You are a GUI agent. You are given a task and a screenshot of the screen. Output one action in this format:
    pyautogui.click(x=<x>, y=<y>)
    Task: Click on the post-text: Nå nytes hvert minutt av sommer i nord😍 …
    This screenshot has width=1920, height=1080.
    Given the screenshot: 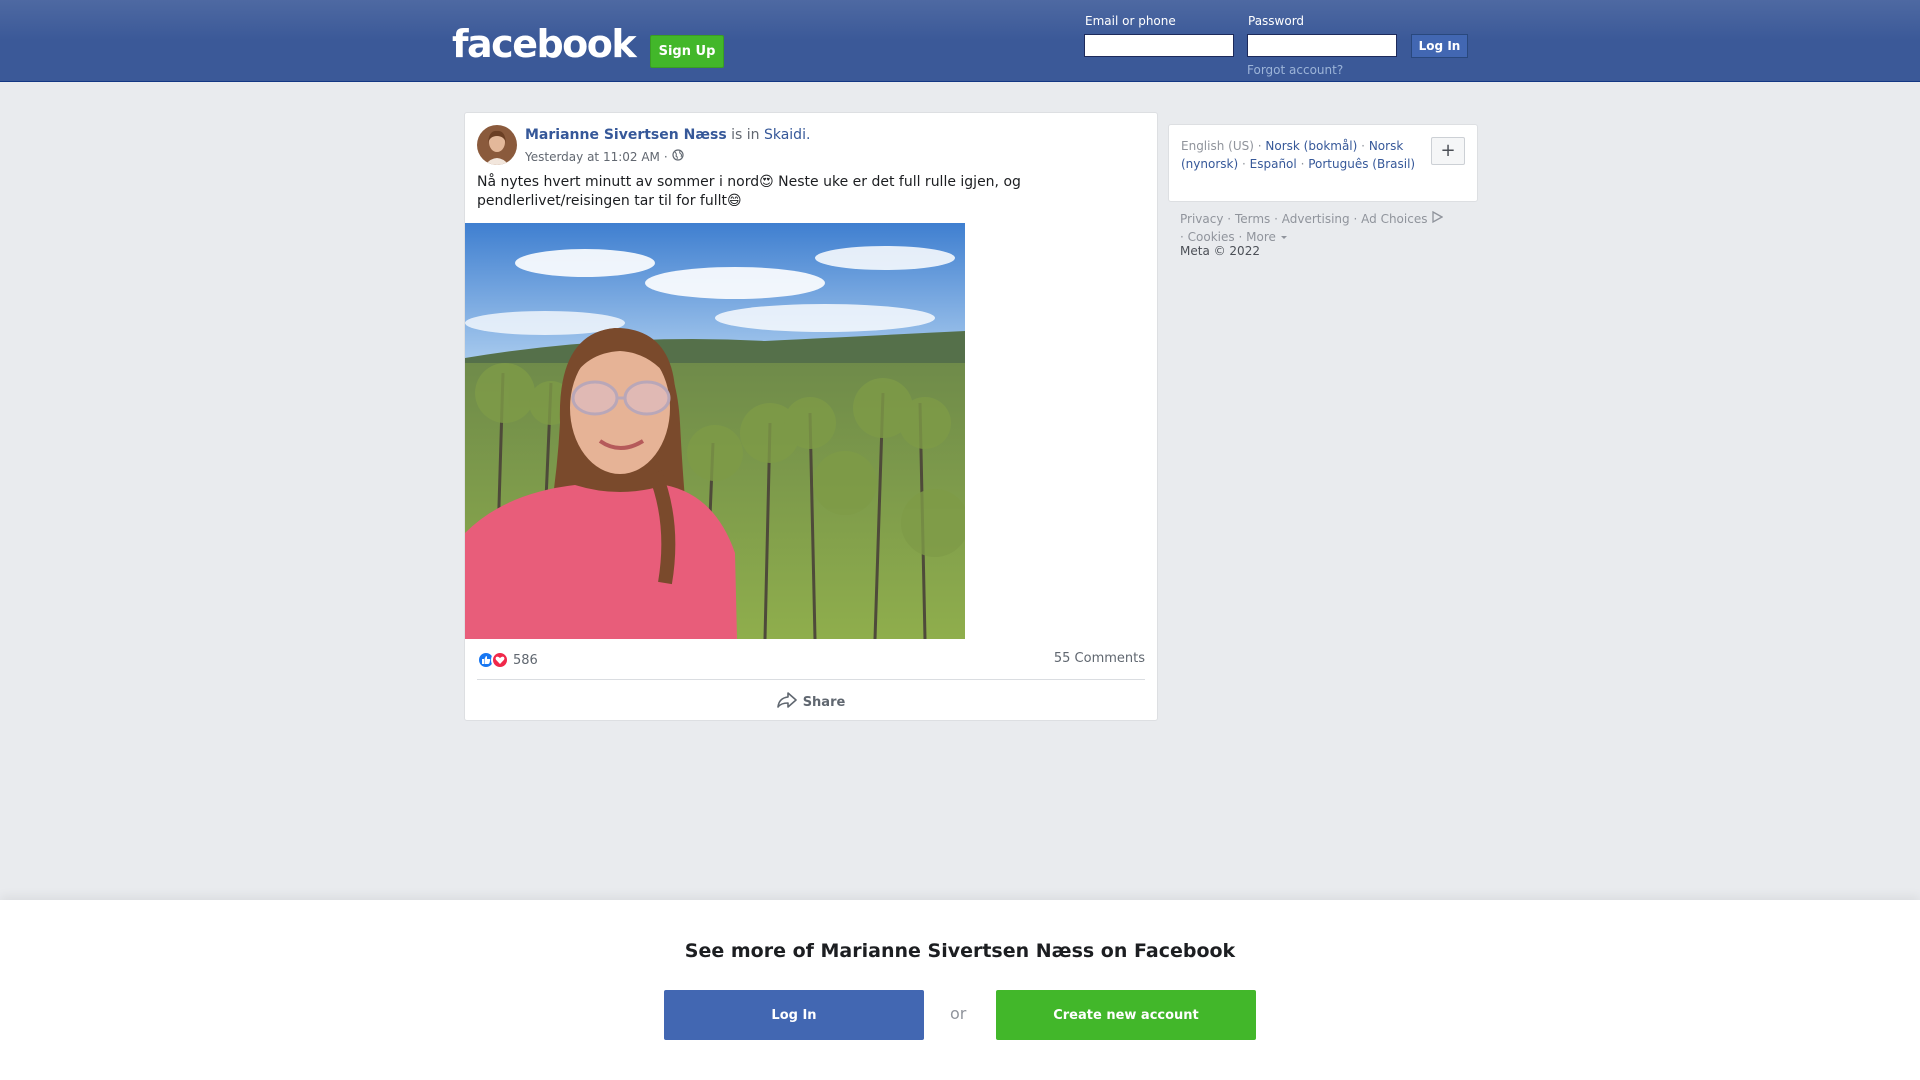 What is the action you would take?
    pyautogui.click(x=749, y=191)
    